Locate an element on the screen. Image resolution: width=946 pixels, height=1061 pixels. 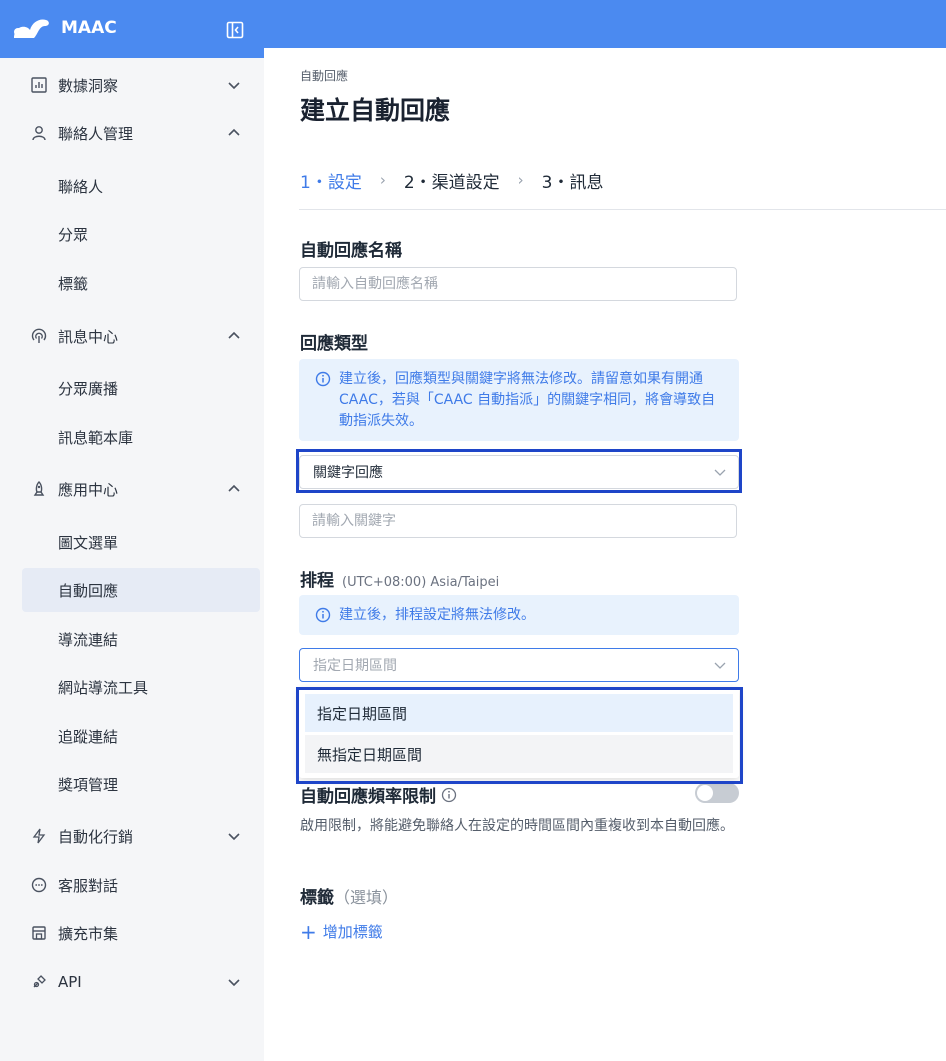
brand-name: MAAC is located at coordinates (89, 28).